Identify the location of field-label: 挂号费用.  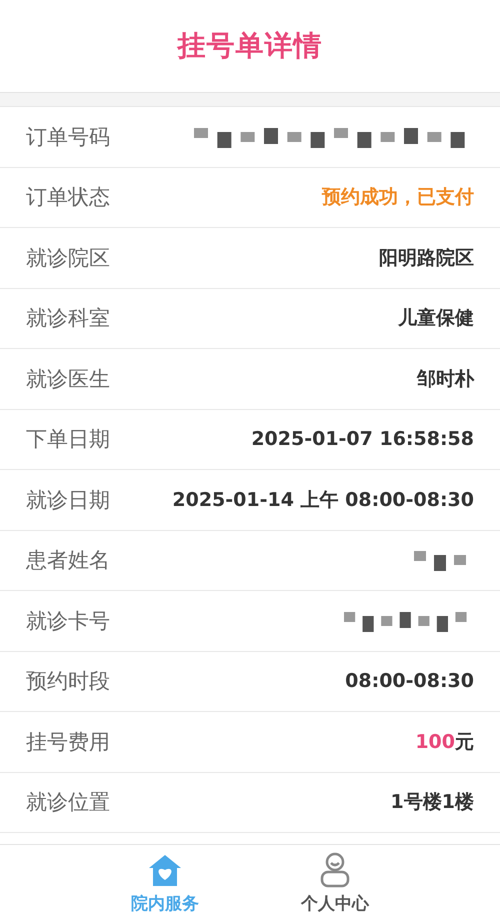
(68, 742).